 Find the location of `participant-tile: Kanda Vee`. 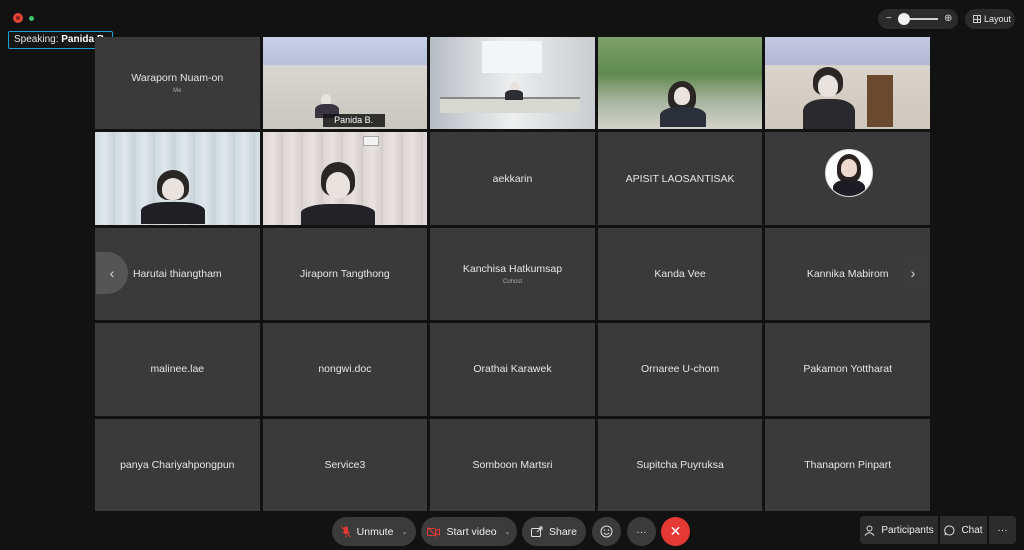

participant-tile: Kanda Vee is located at coordinates (680, 274).